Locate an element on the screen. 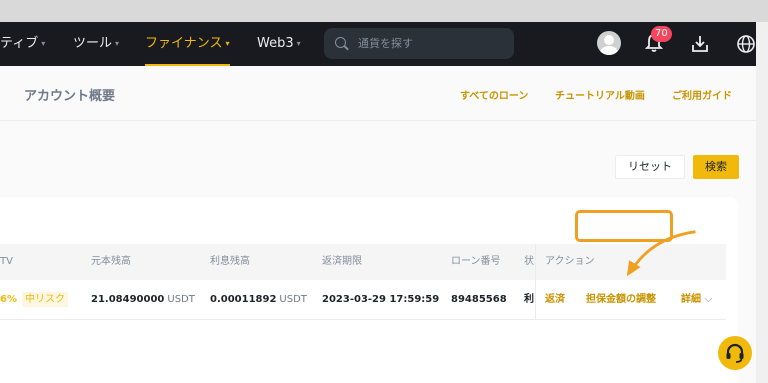 Image resolution: width=768 pixels, height=383 pixels. scrollbar is located at coordinates (762, 202).